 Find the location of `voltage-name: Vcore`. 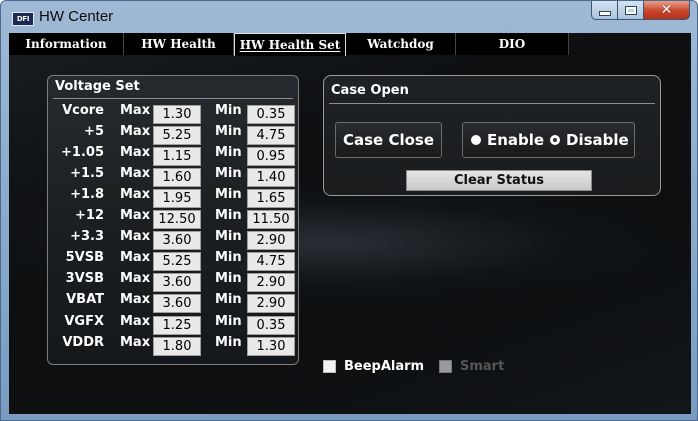

voltage-name: Vcore is located at coordinates (83, 110).